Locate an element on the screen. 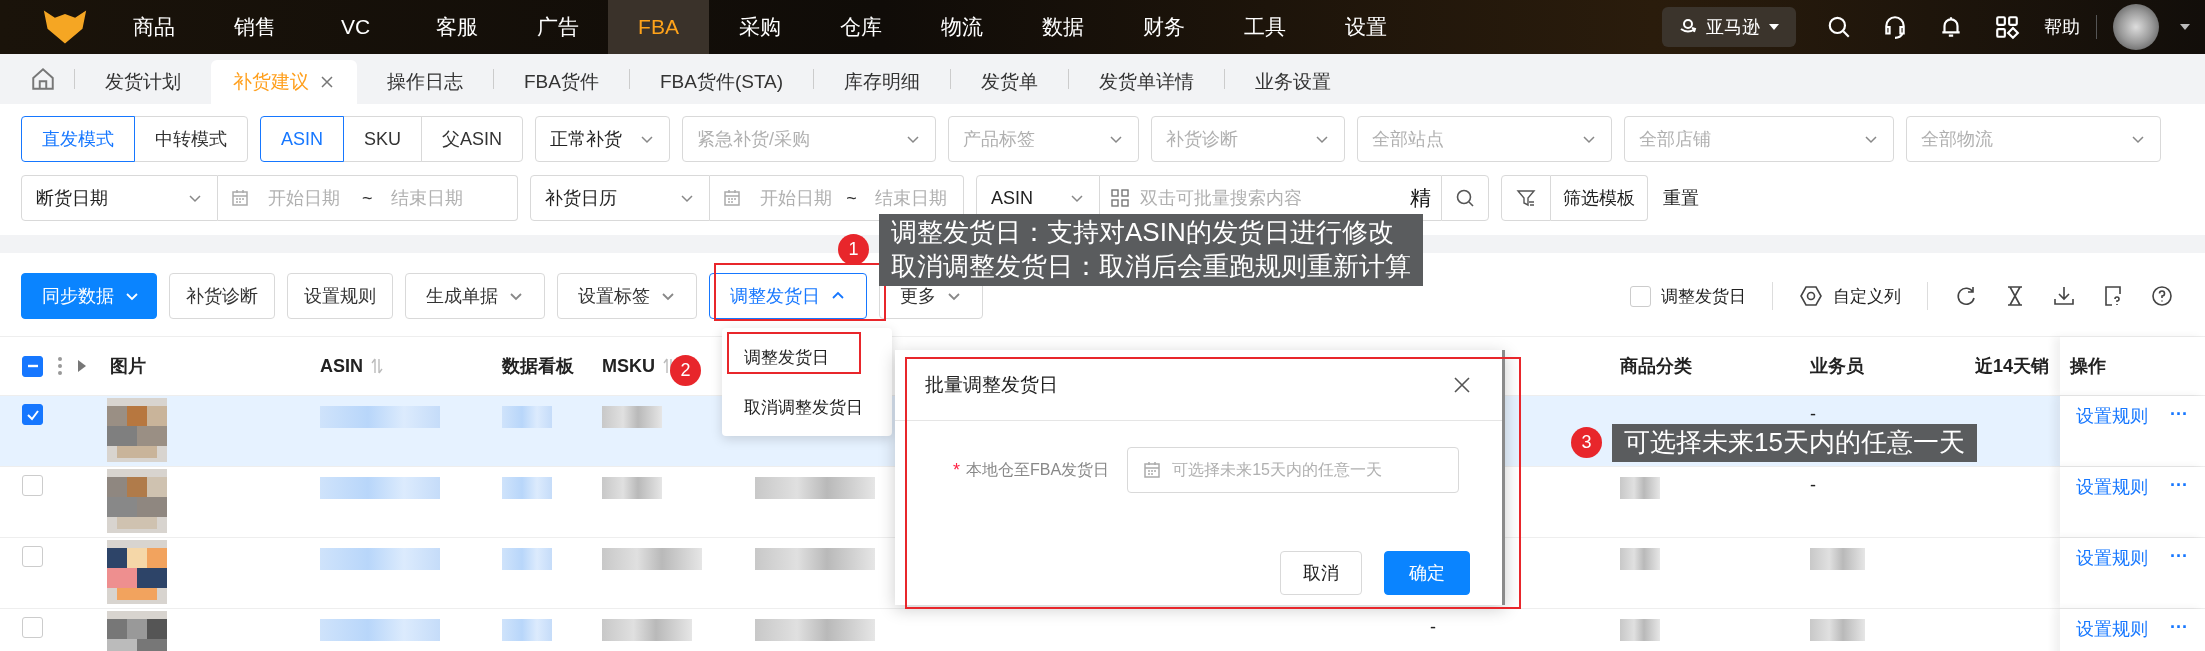  hexagon-gear-icon is located at coordinates (1811, 296).